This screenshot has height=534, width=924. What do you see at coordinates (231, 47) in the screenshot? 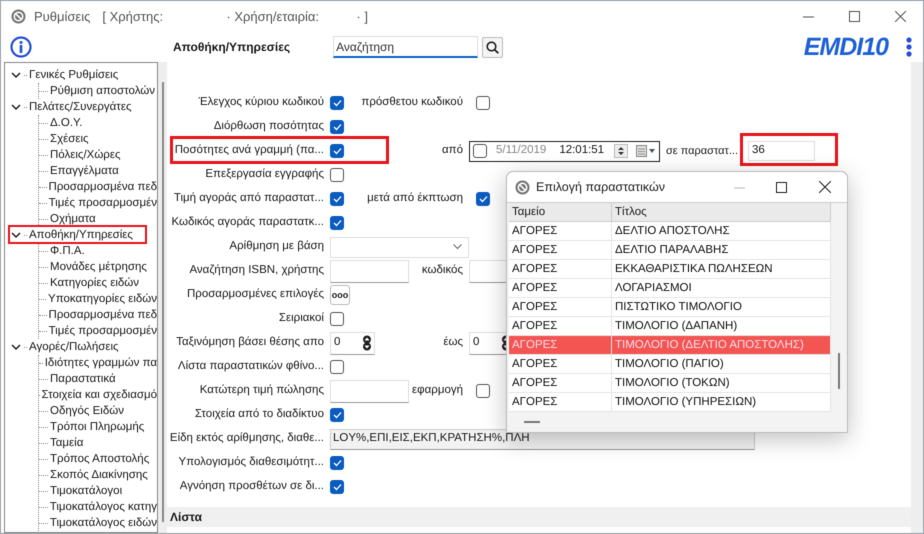
I see `section-title: Αποθήκη/Υπηρεσίες` at bounding box center [231, 47].